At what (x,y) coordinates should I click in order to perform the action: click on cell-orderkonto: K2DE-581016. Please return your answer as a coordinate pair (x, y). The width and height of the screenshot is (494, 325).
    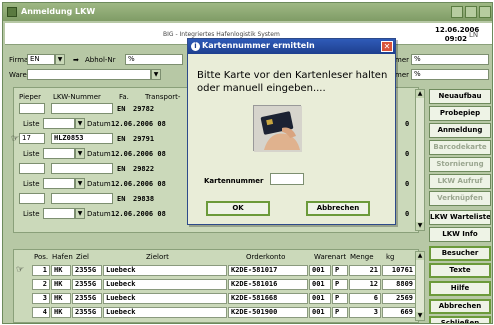
    Looking at the image, I should click on (268, 284).